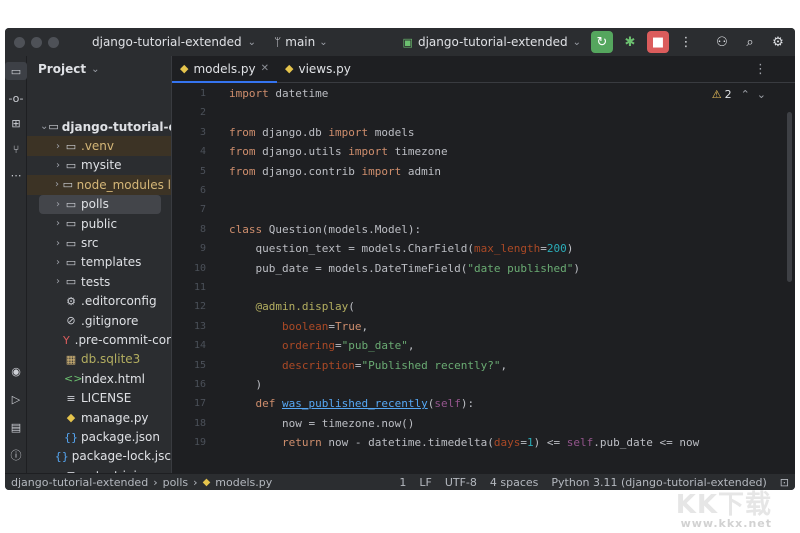  Describe the element at coordinates (99, 378) in the screenshot. I see `tree-item: <> index.html` at that location.